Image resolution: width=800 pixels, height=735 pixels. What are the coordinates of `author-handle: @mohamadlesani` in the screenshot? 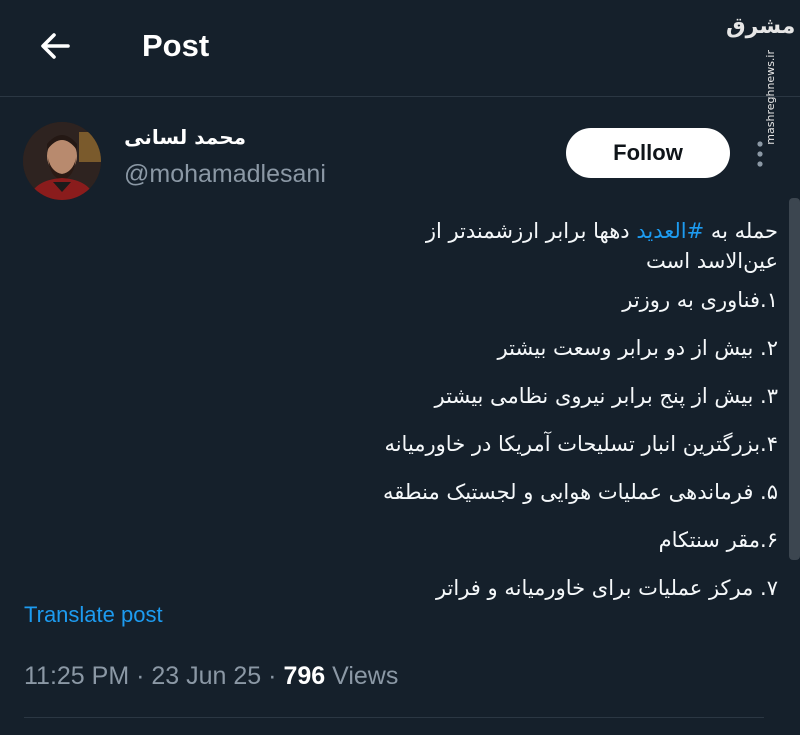 It's located at (225, 174).